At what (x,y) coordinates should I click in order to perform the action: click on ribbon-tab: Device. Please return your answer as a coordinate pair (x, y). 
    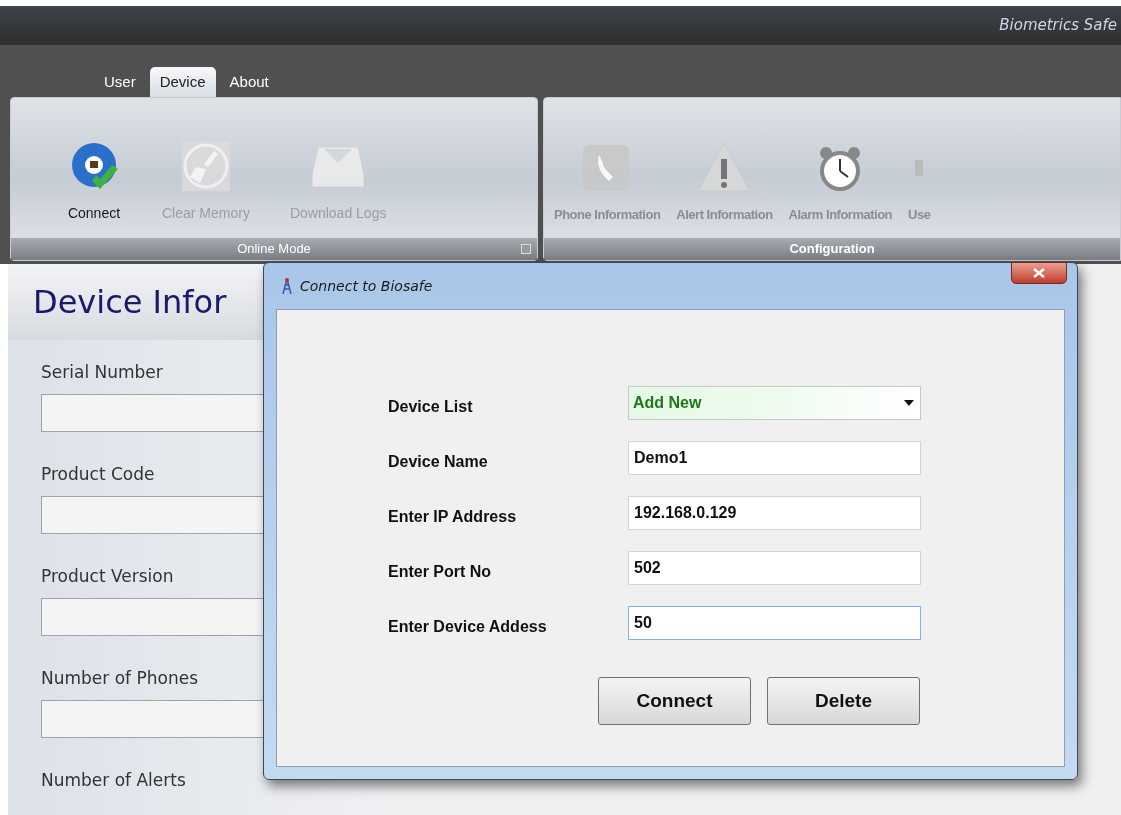
    Looking at the image, I should click on (182, 82).